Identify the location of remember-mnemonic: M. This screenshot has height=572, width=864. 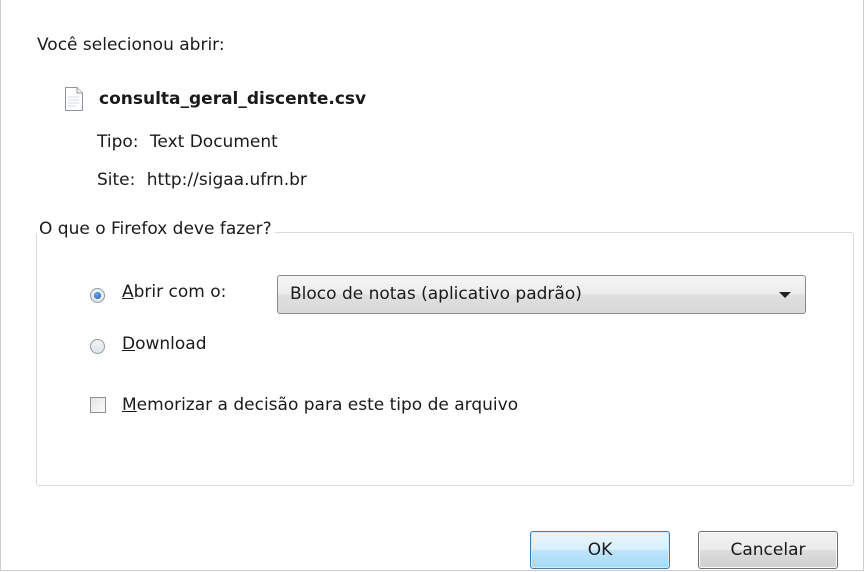
(129, 405).